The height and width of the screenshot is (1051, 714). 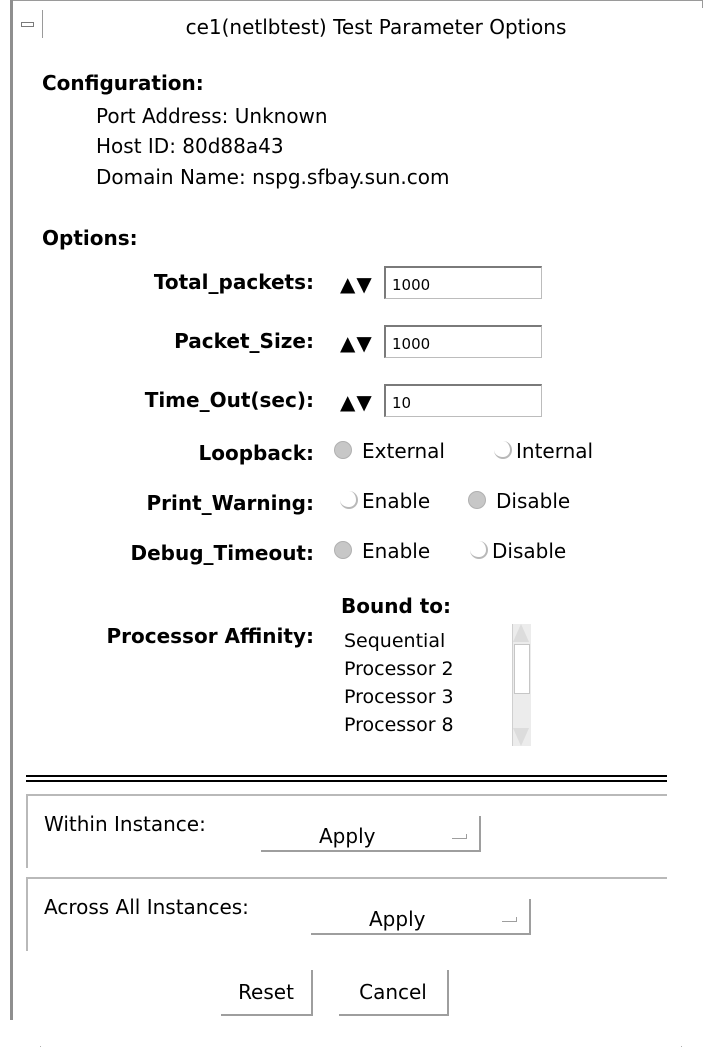 I want to click on print-warning-radio-group: Enable Disable, so click(x=480, y=502).